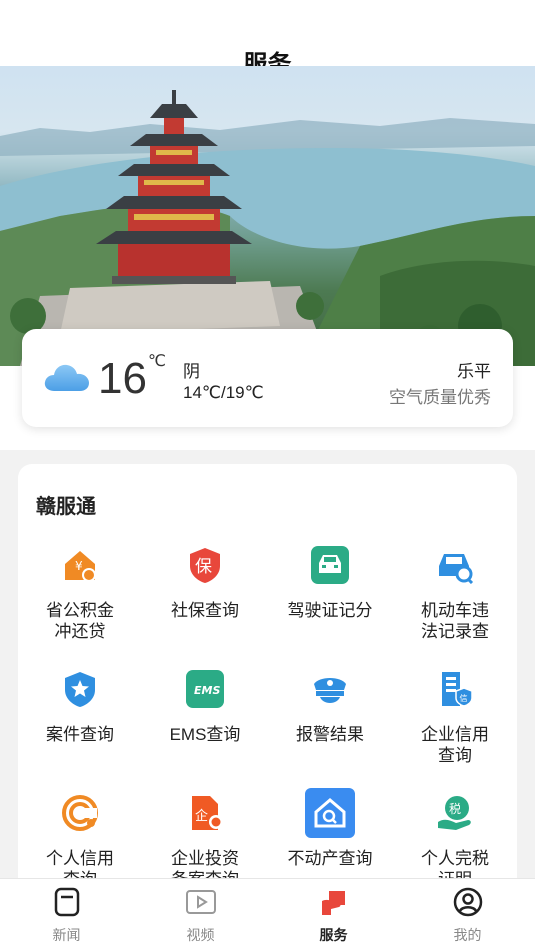 The width and height of the screenshot is (535, 951). What do you see at coordinates (66, 935) in the screenshot?
I see `nav-label: 新闻` at bounding box center [66, 935].